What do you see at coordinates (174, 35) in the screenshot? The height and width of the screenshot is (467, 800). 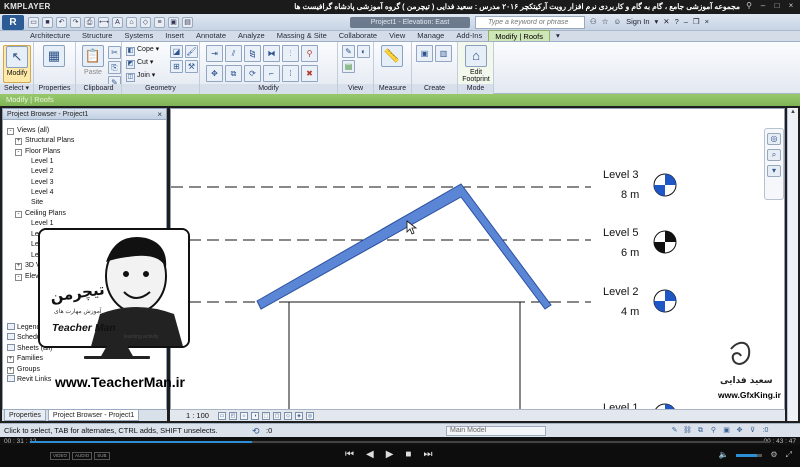 I see `tab-insert: Insert` at bounding box center [174, 35].